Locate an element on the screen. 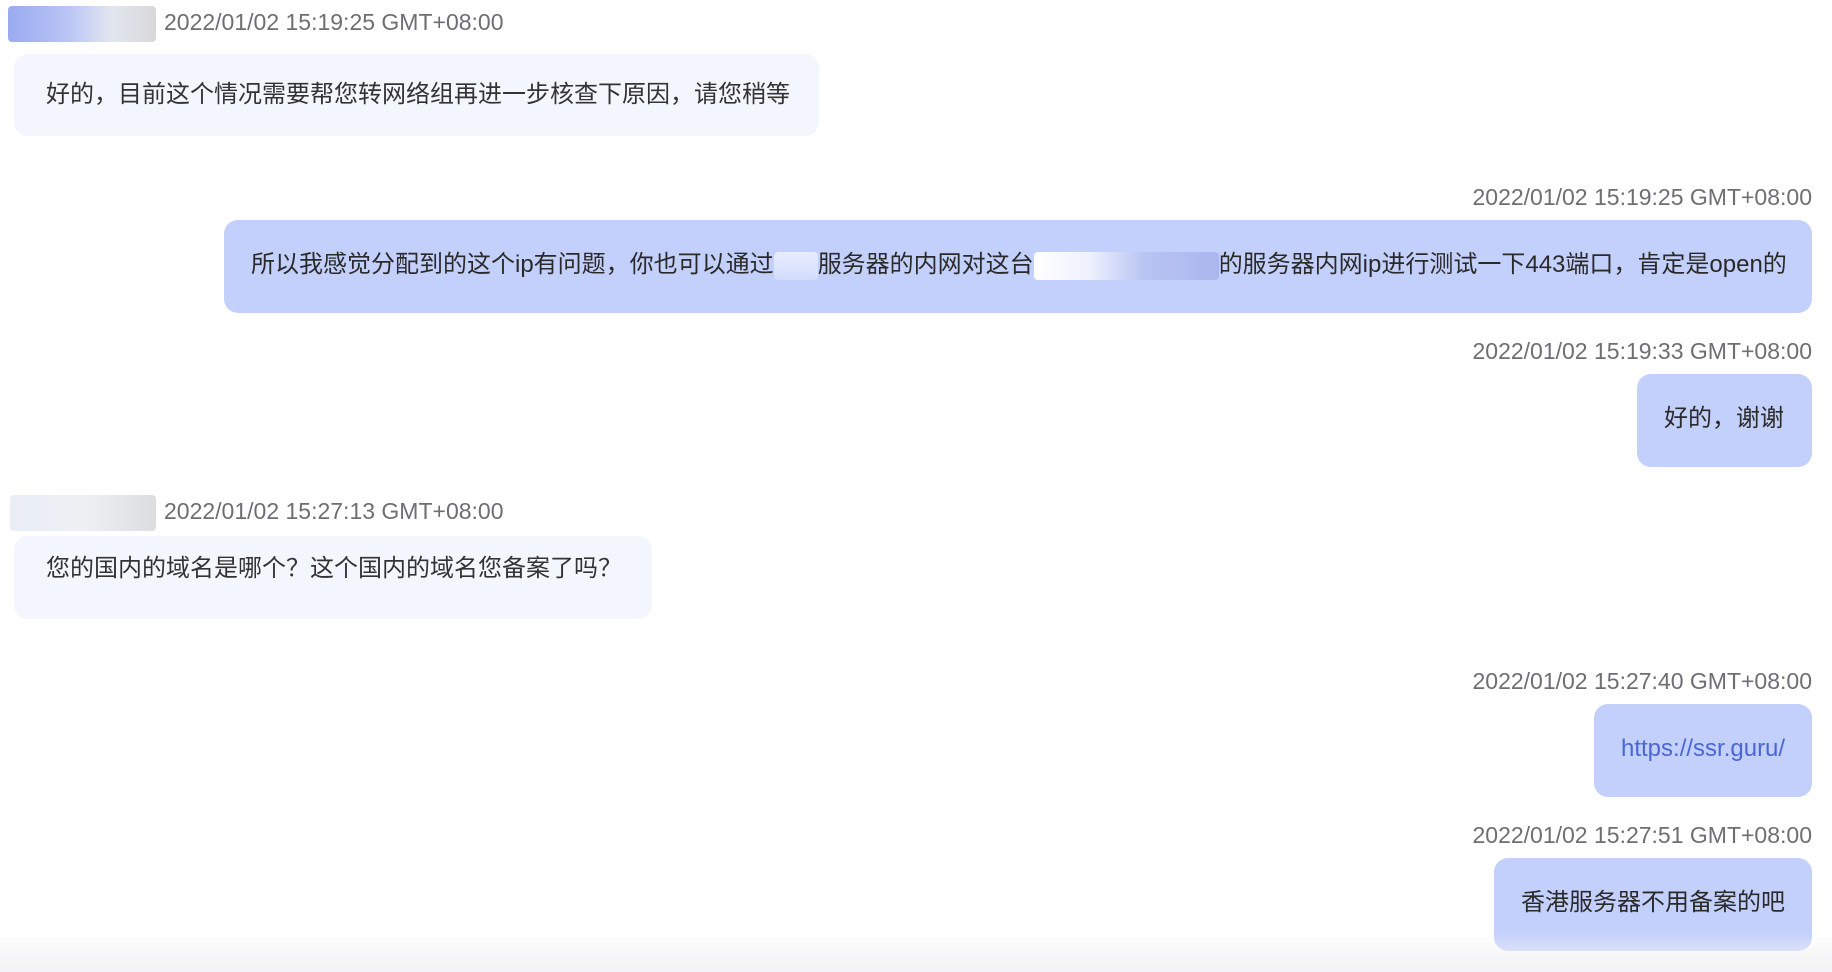 Image resolution: width=1832 pixels, height=972 pixels. message-text: 香港服务器不用备案的吧 is located at coordinates (1653, 902).